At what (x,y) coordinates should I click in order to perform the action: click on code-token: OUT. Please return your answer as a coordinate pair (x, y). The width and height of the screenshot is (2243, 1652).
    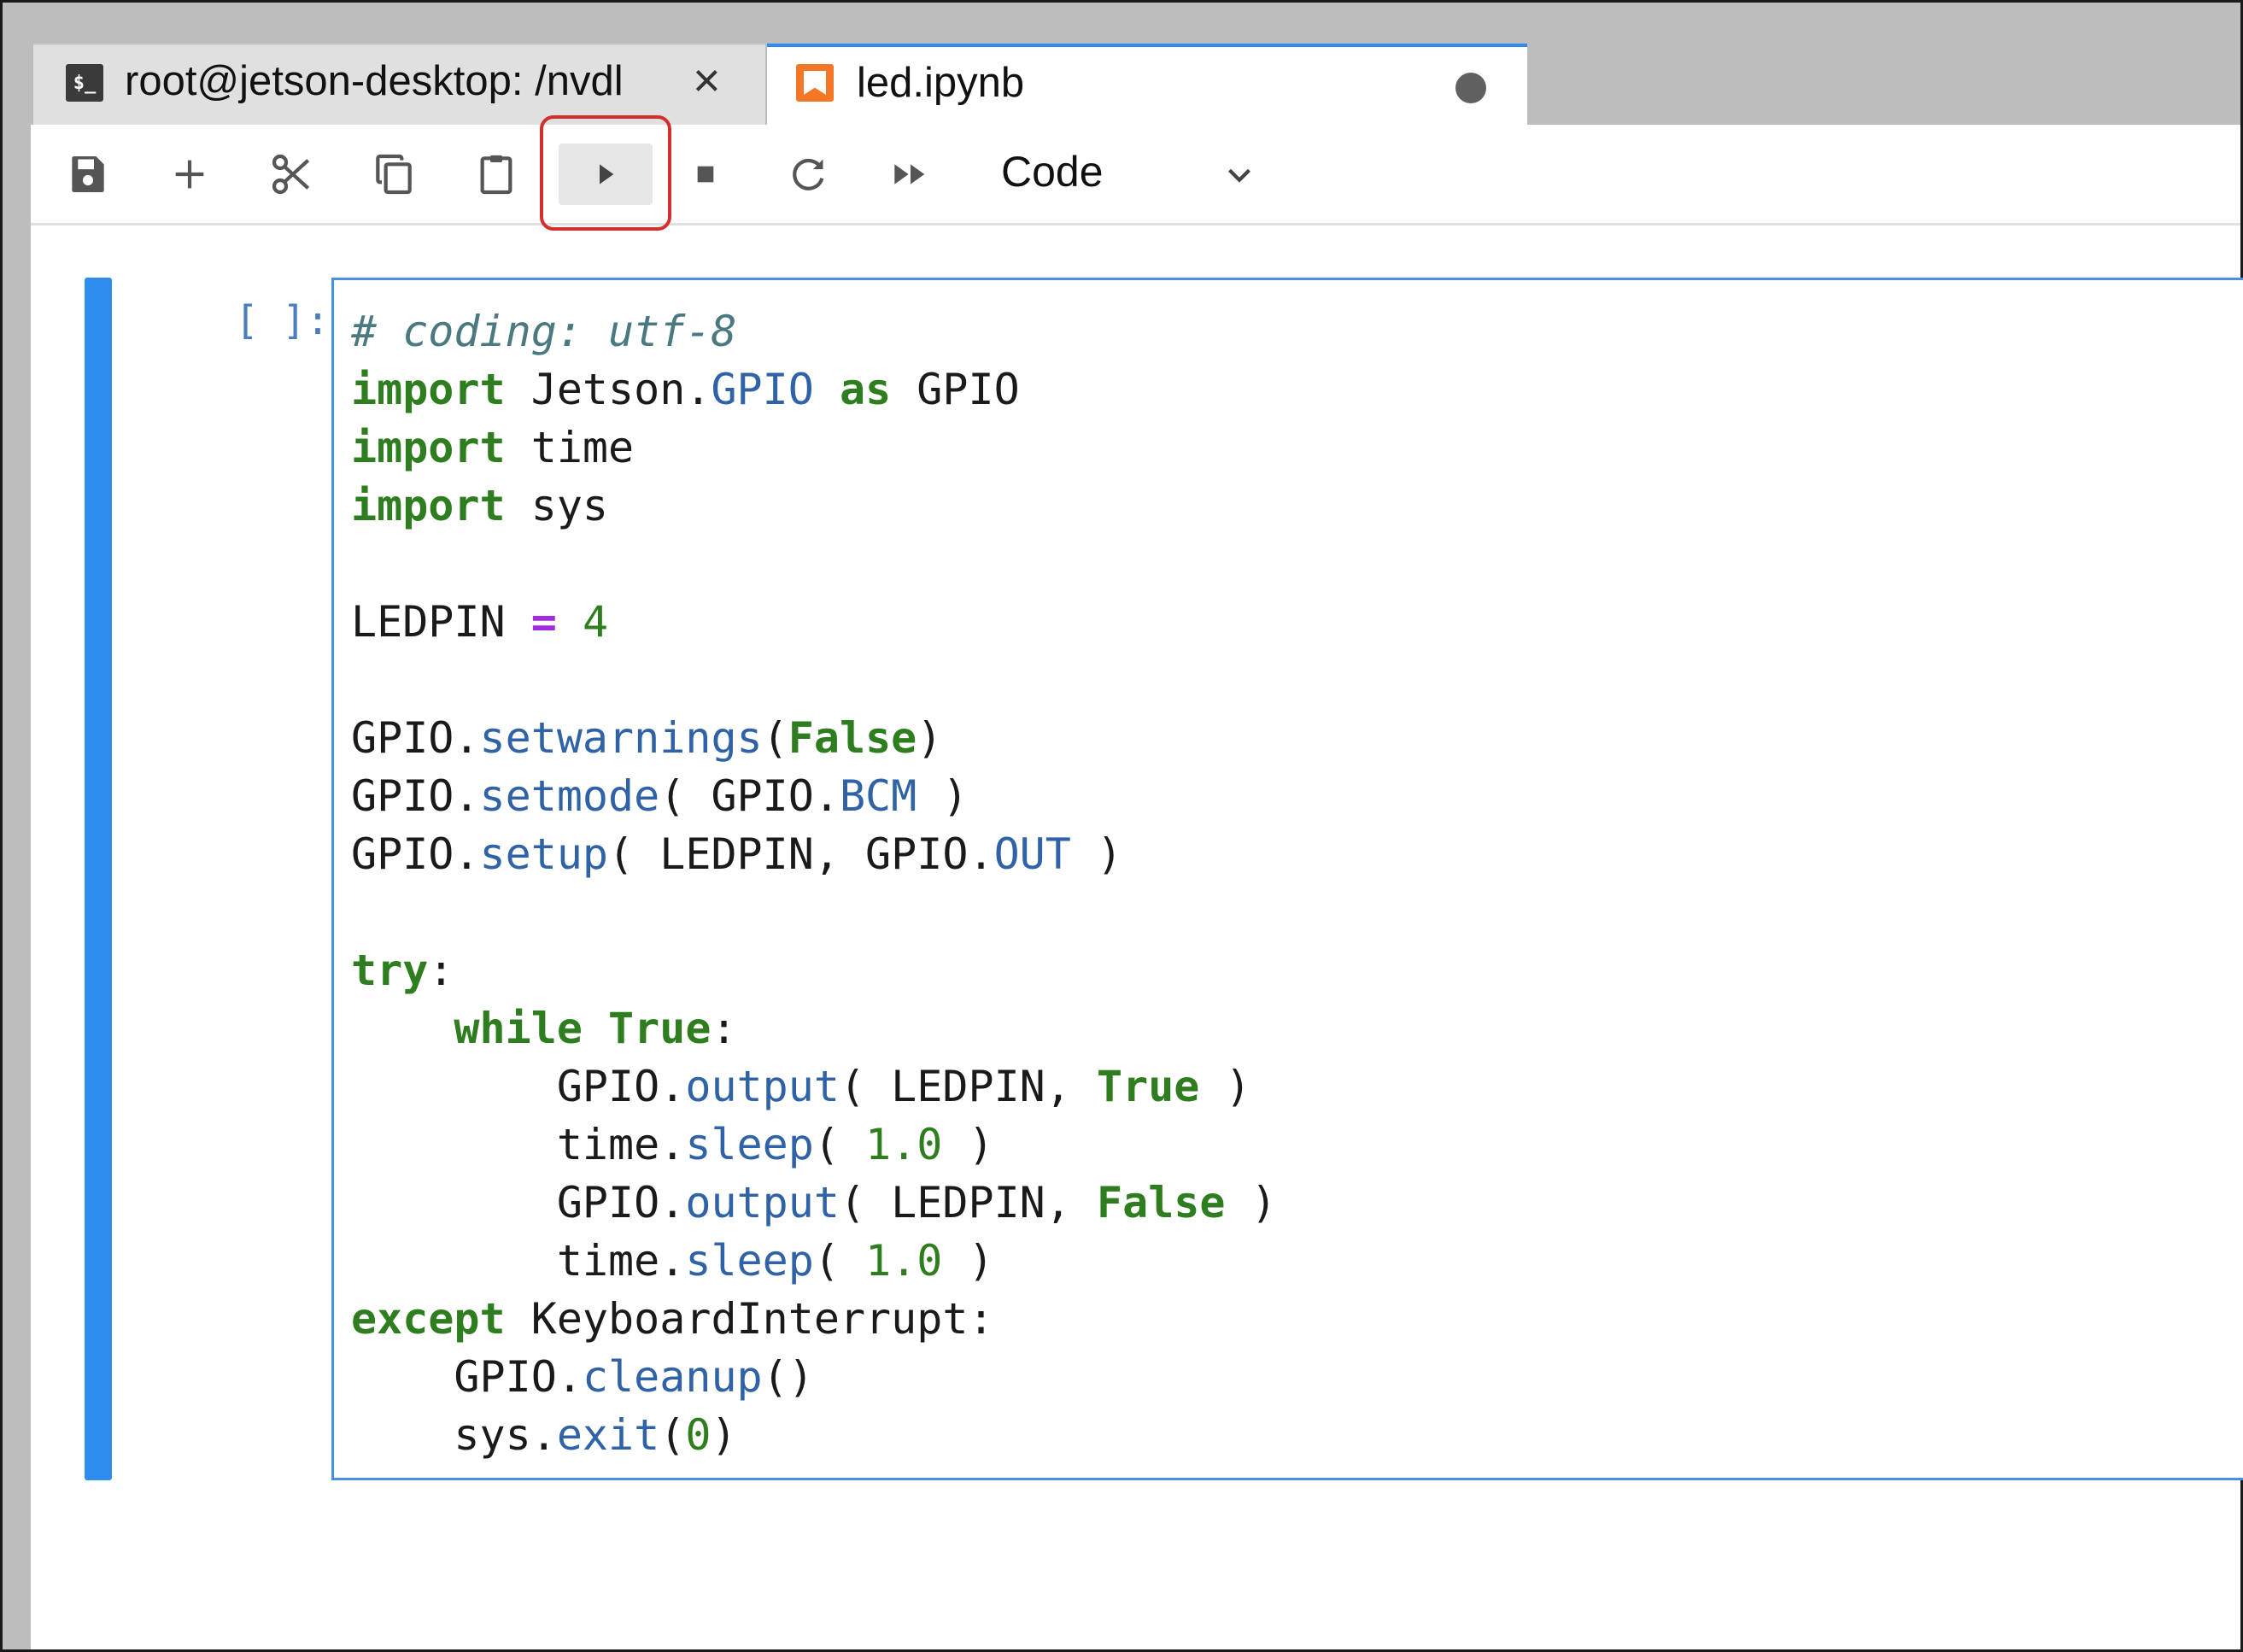
    Looking at the image, I should click on (1032, 854).